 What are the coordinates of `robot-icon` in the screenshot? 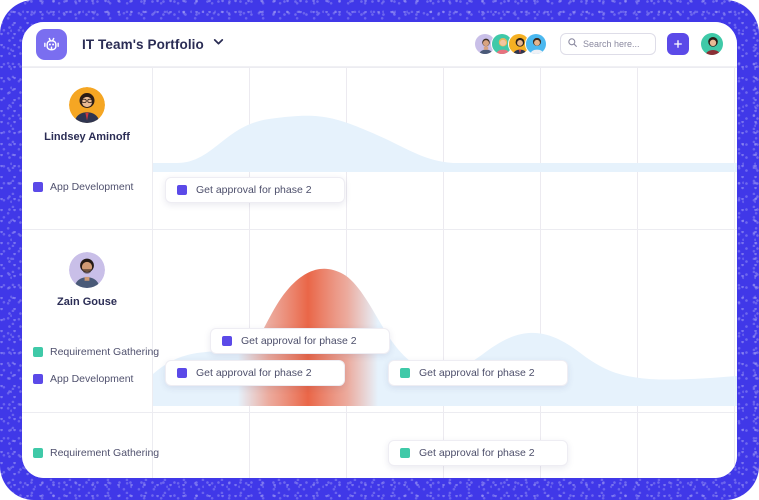 It's located at (51, 44).